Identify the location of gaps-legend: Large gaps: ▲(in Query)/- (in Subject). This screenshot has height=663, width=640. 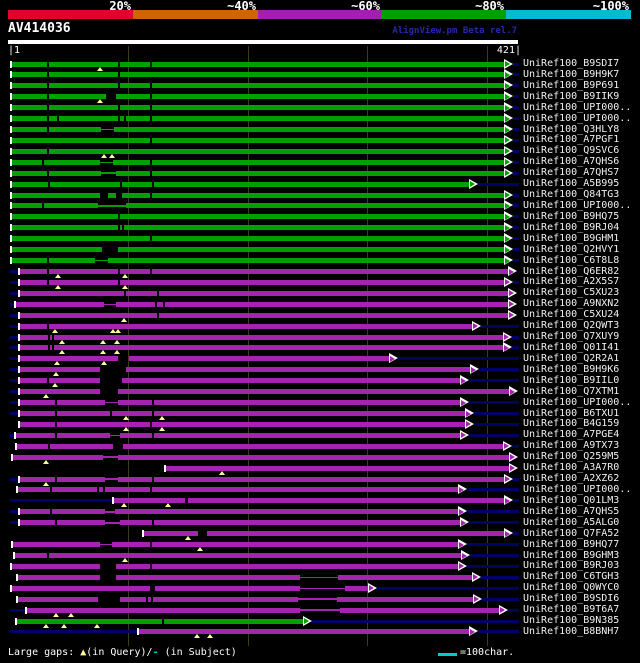
(122, 652).